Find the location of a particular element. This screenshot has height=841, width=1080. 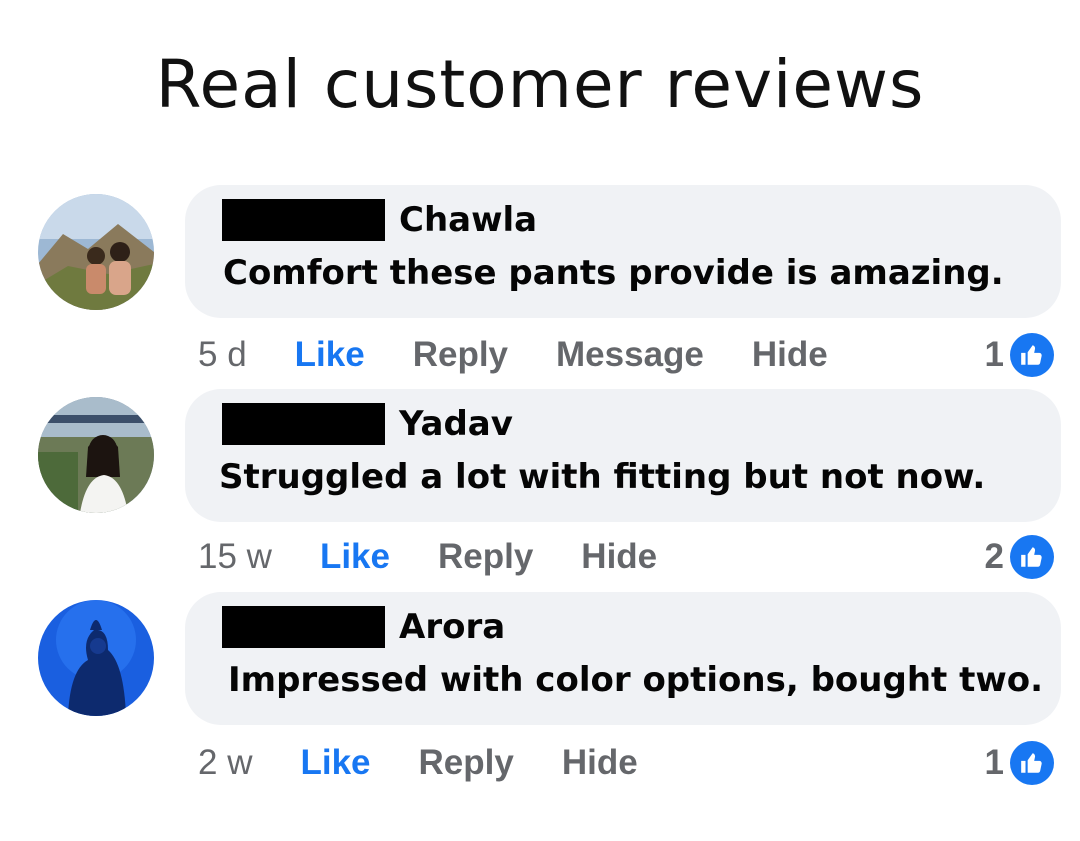

author-name: Arora is located at coordinates (452, 627).